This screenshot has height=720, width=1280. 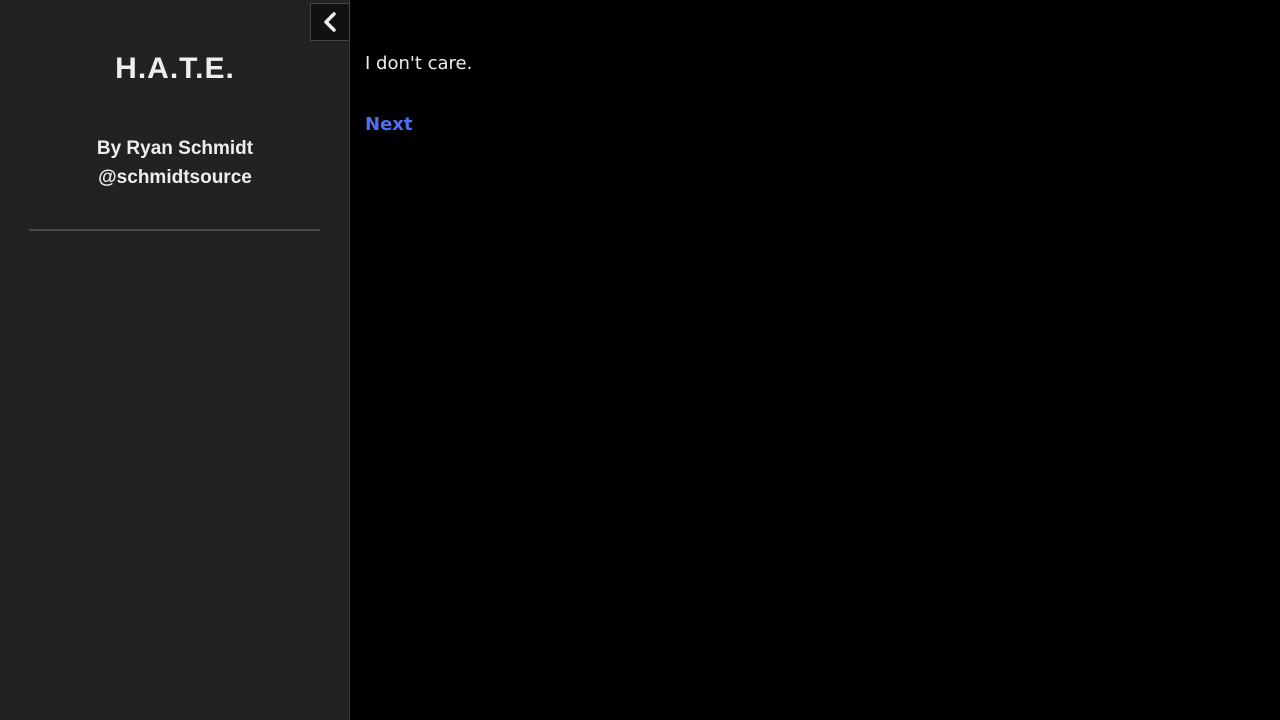 What do you see at coordinates (175, 148) in the screenshot?
I see `author-name: By Ryan Schmidt` at bounding box center [175, 148].